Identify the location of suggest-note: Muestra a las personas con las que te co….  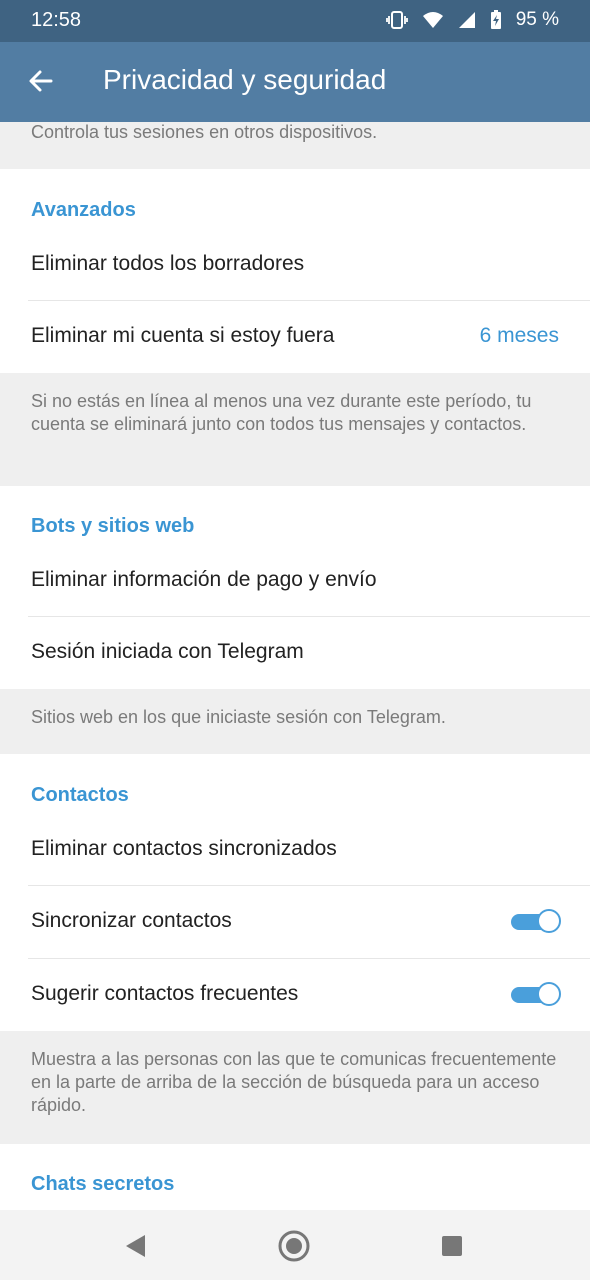
(294, 1082).